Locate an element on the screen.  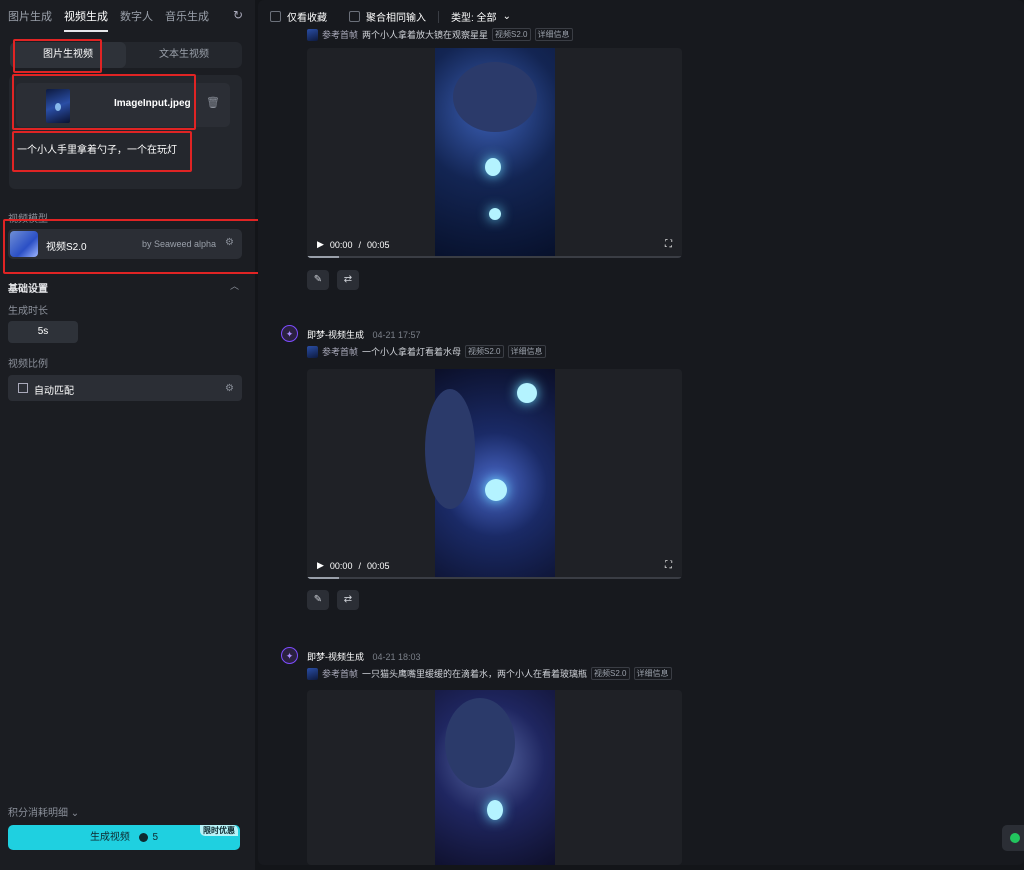
filter-bar: 仅看收藏 聚合相同输入 类型: 全部 ⌄ is located at coordinates (390, 16).